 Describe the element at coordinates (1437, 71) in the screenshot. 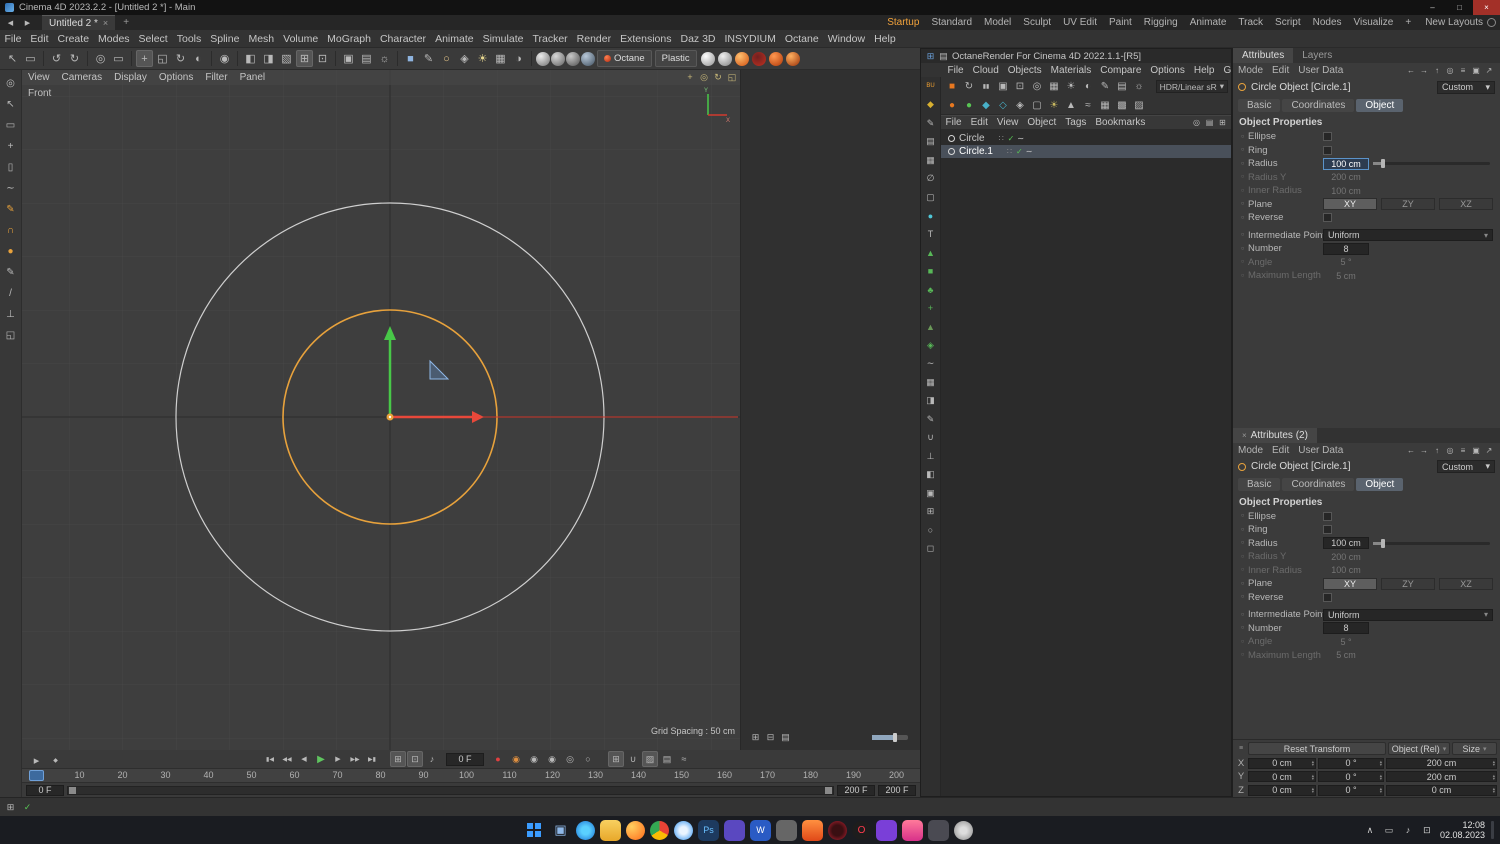

I see `parent-icon: ↑` at that location.